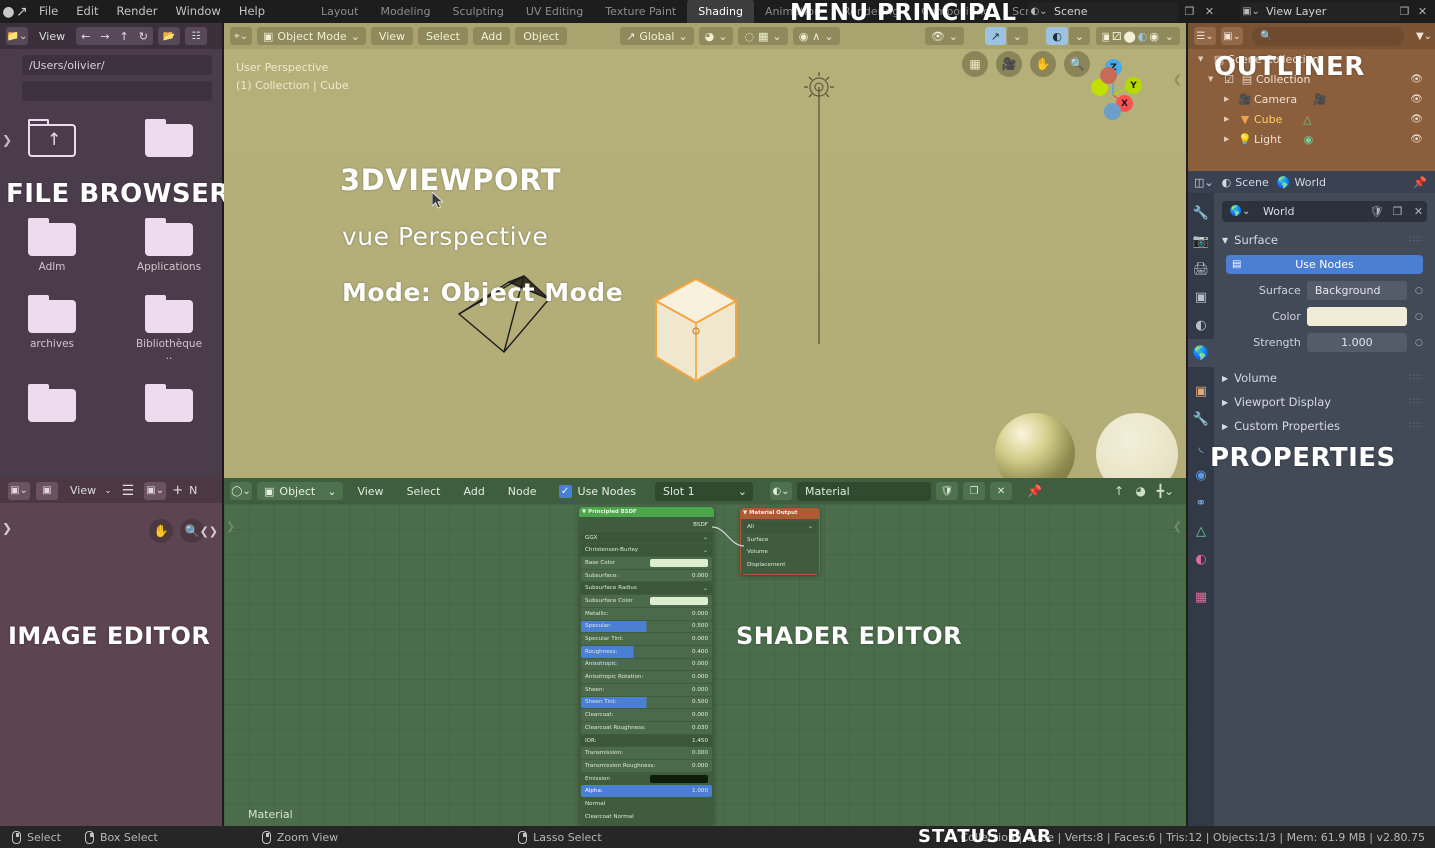 The width and height of the screenshot is (1435, 848). Describe the element at coordinates (780, 565) in the screenshot. I see `node-row-displacement: Displacement` at that location.